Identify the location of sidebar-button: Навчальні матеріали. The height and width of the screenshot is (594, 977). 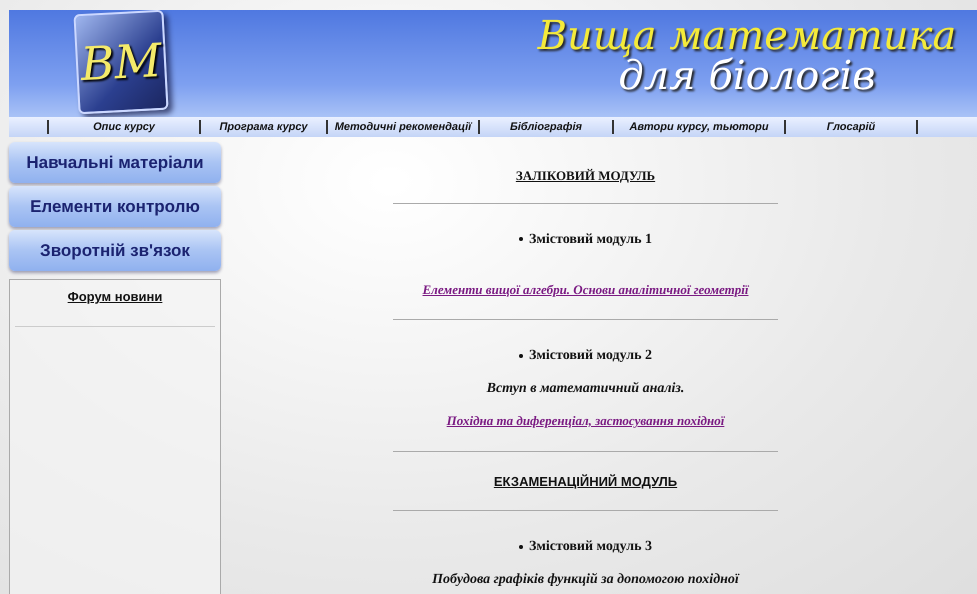
(115, 162).